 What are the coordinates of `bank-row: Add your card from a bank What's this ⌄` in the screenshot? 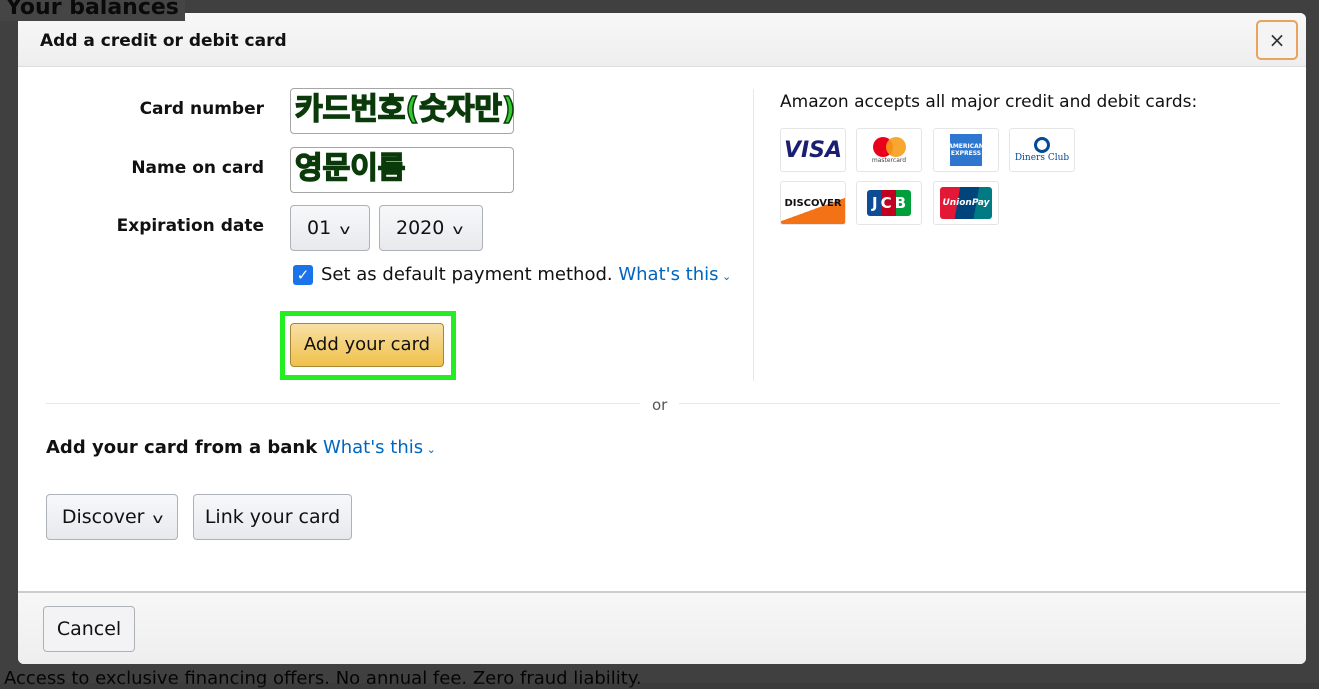 It's located at (241, 447).